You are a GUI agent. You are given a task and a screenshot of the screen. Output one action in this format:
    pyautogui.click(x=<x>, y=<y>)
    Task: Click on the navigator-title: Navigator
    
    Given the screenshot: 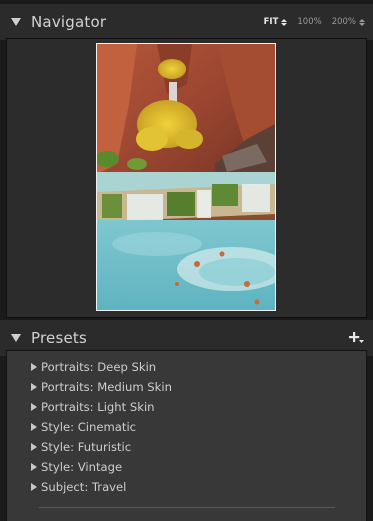 What is the action you would take?
    pyautogui.click(x=69, y=22)
    